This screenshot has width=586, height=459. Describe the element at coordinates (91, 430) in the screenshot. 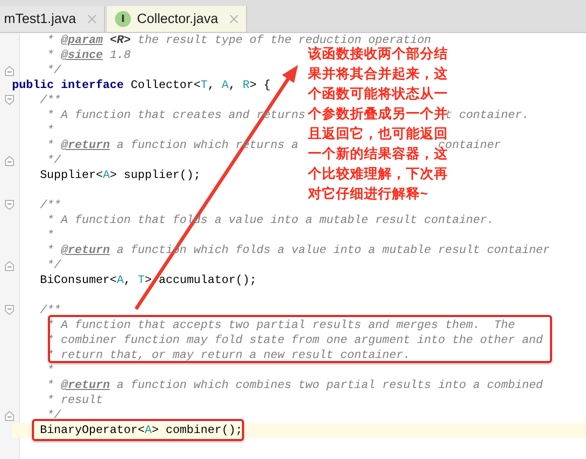

I see `code-text: BinaryOperator<` at that location.